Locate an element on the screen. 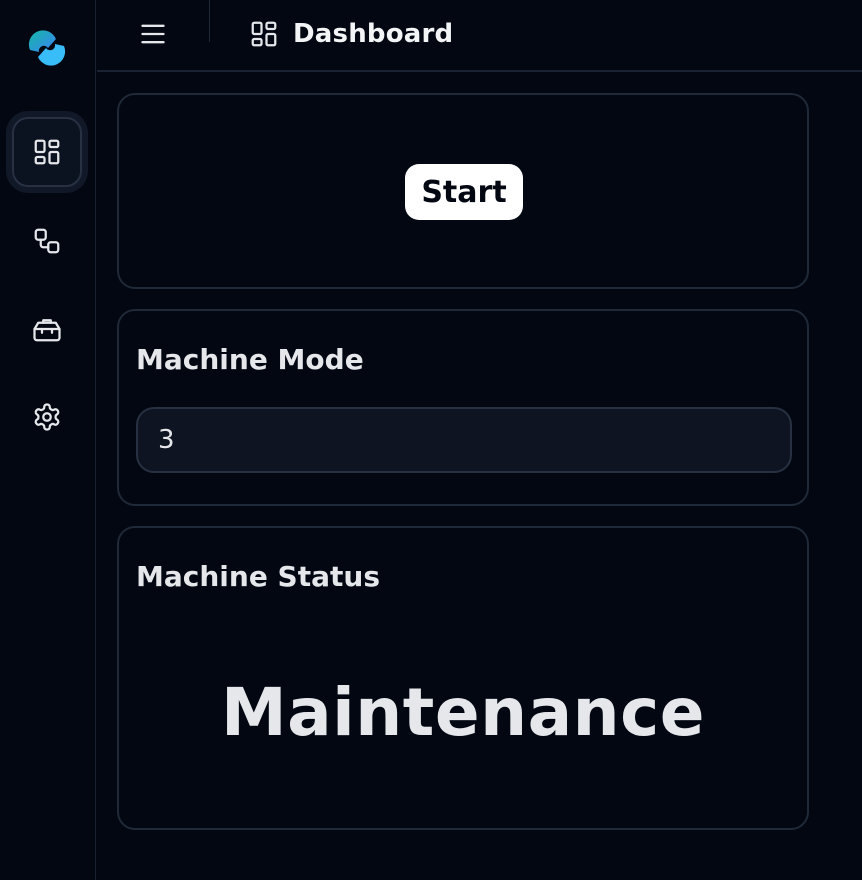  hamburger-menu-icon is located at coordinates (153, 34).